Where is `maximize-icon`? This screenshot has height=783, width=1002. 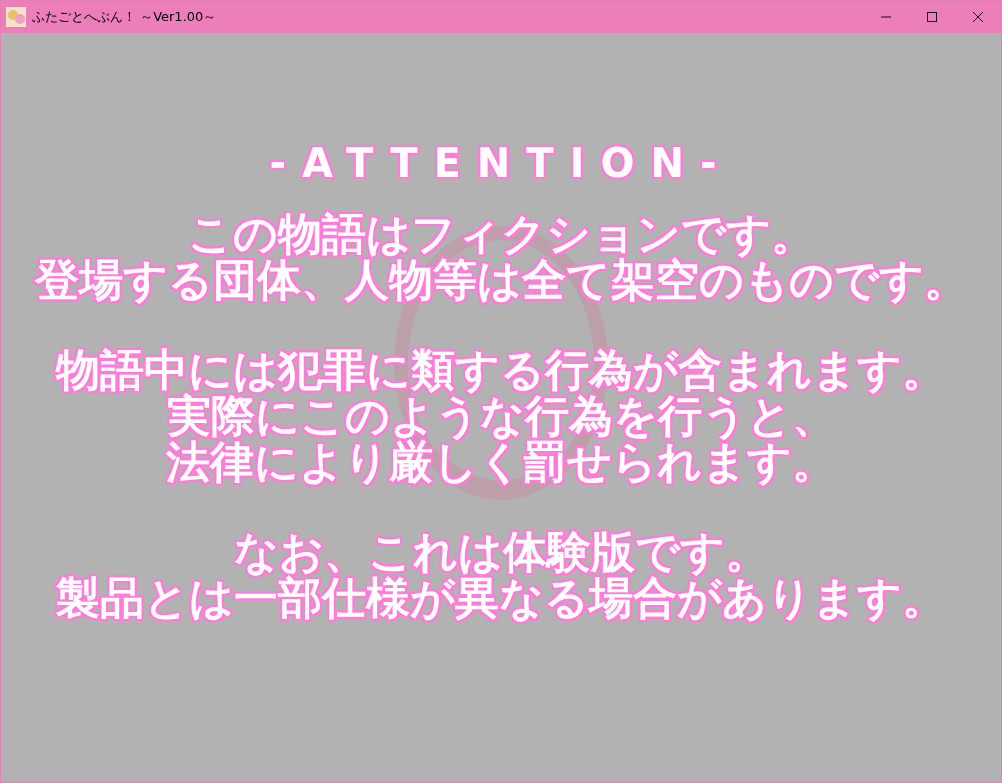
maximize-icon is located at coordinates (932, 17).